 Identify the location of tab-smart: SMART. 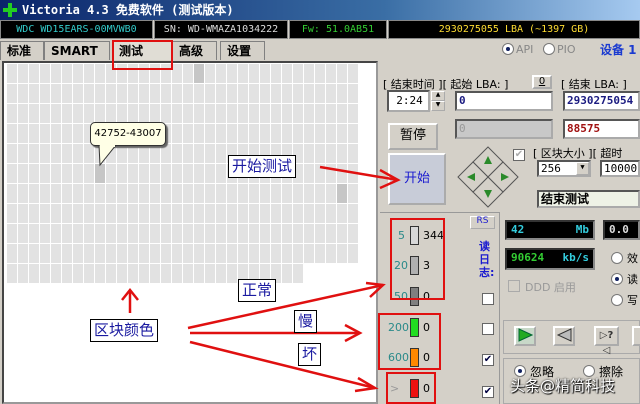
(77, 50).